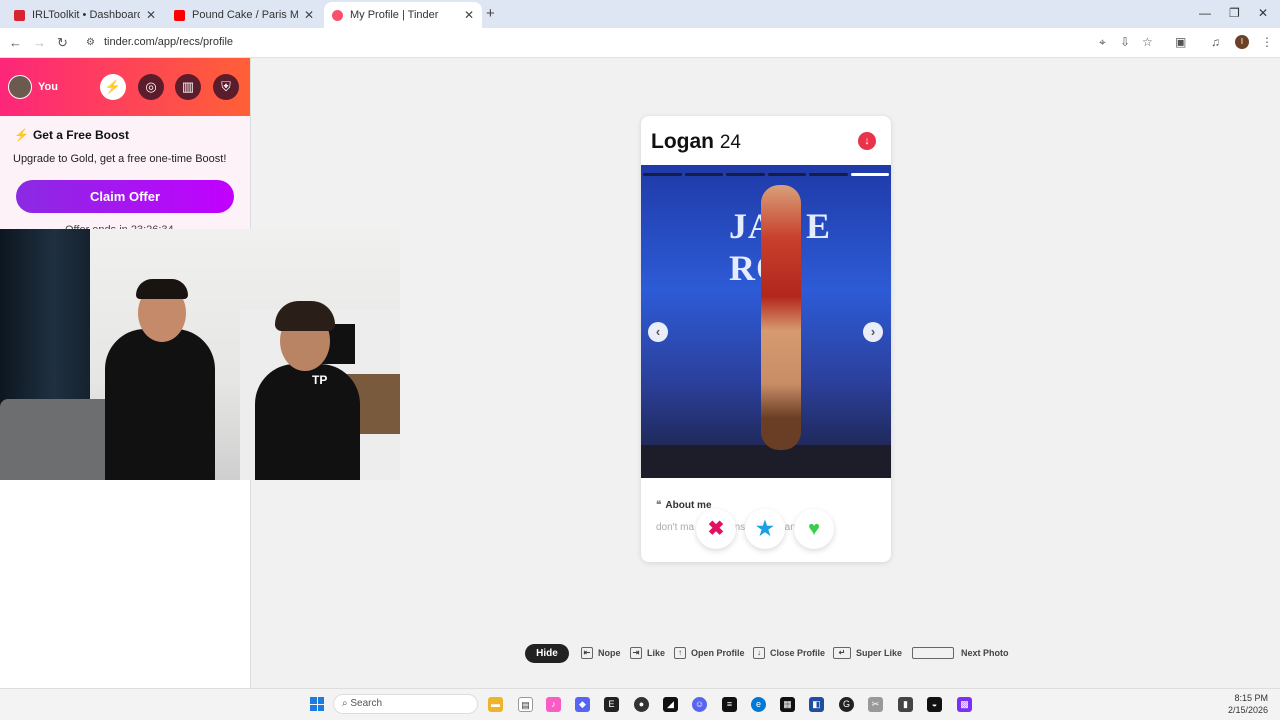  I want to click on hint-close-profile: ↓ Close Profile, so click(789, 653).